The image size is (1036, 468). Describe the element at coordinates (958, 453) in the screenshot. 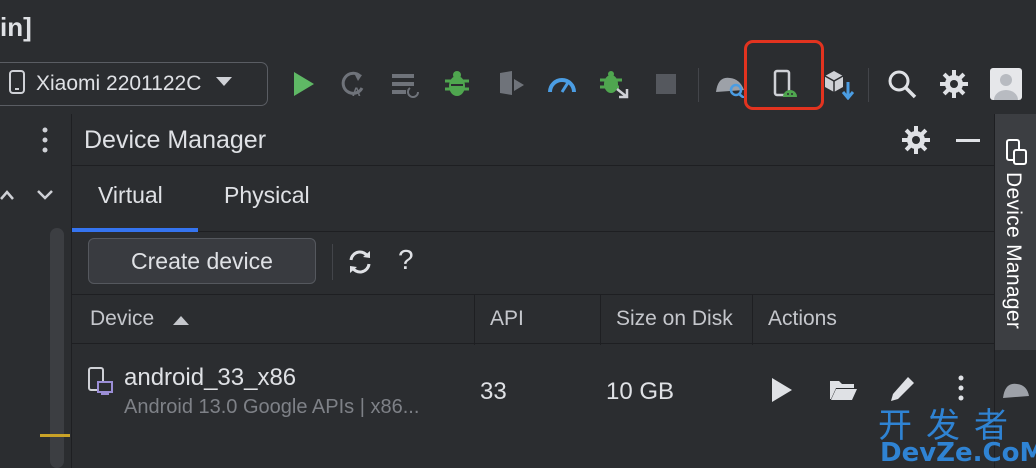

I see `watermark-logo: DevZe.CoM` at that location.